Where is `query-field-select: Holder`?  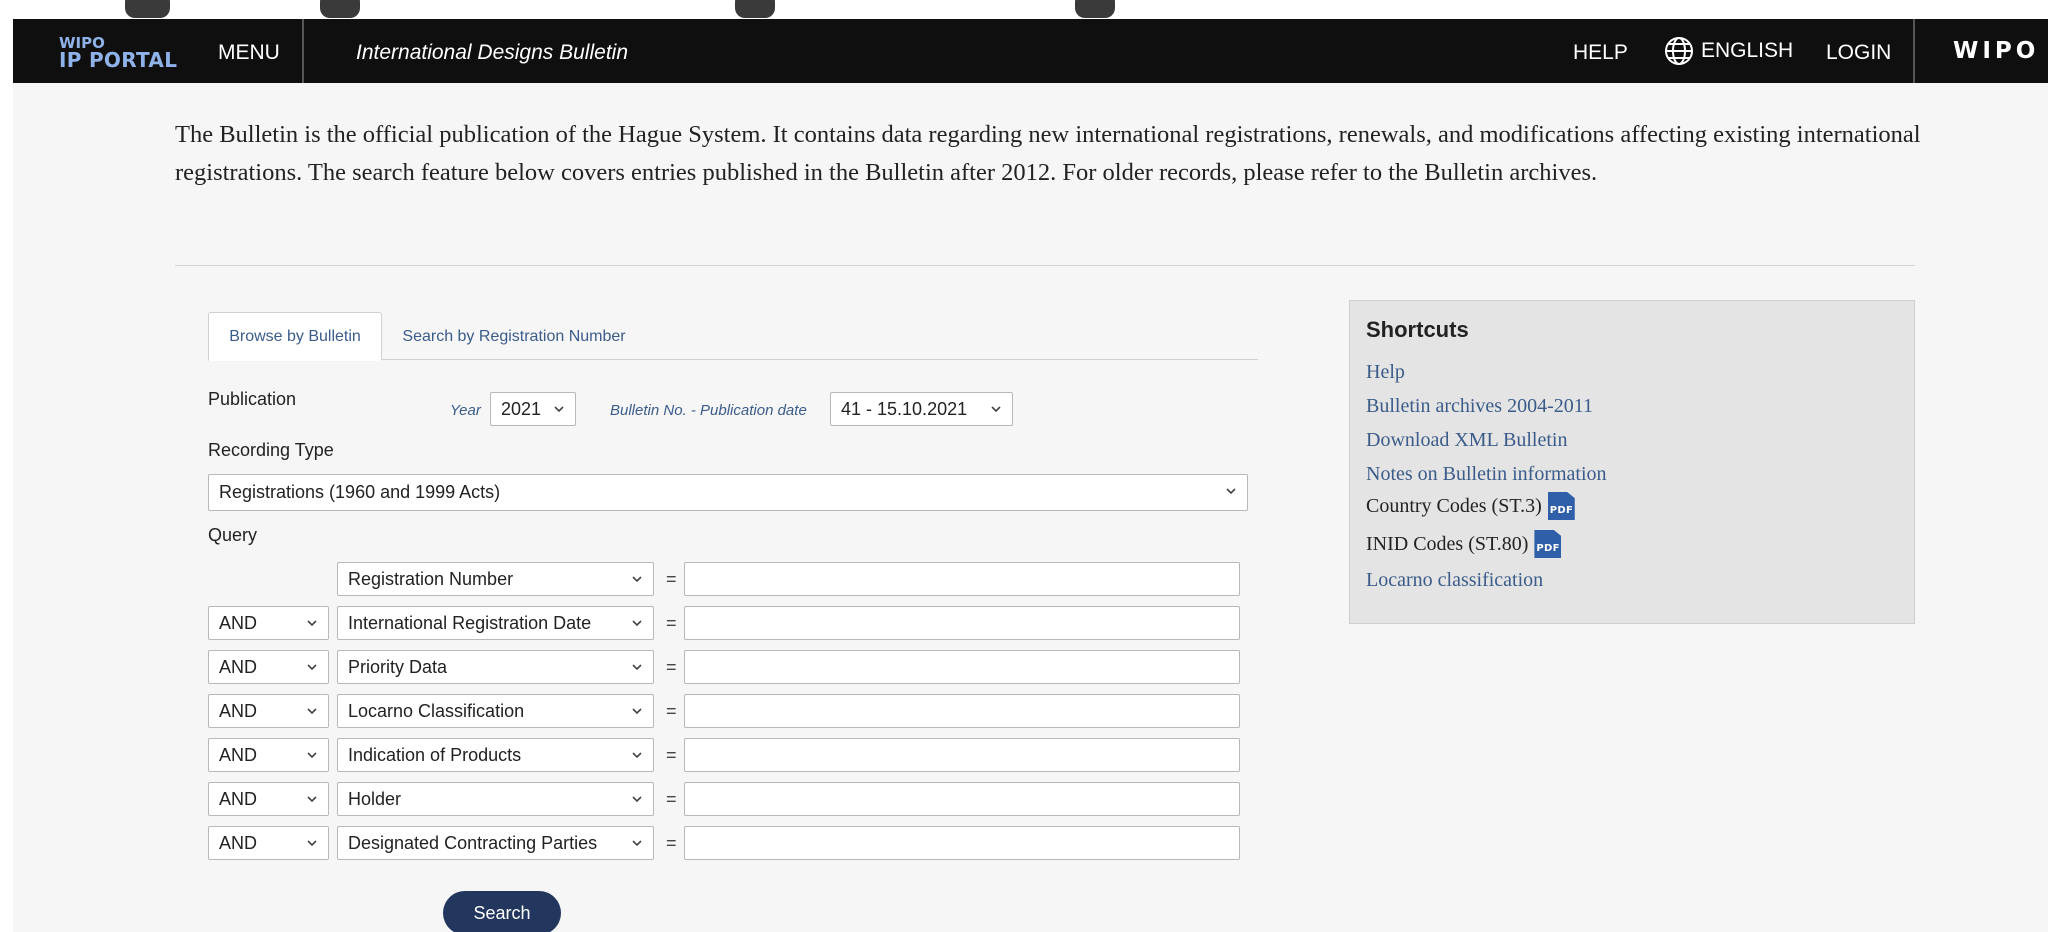 query-field-select: Holder is located at coordinates (495, 799).